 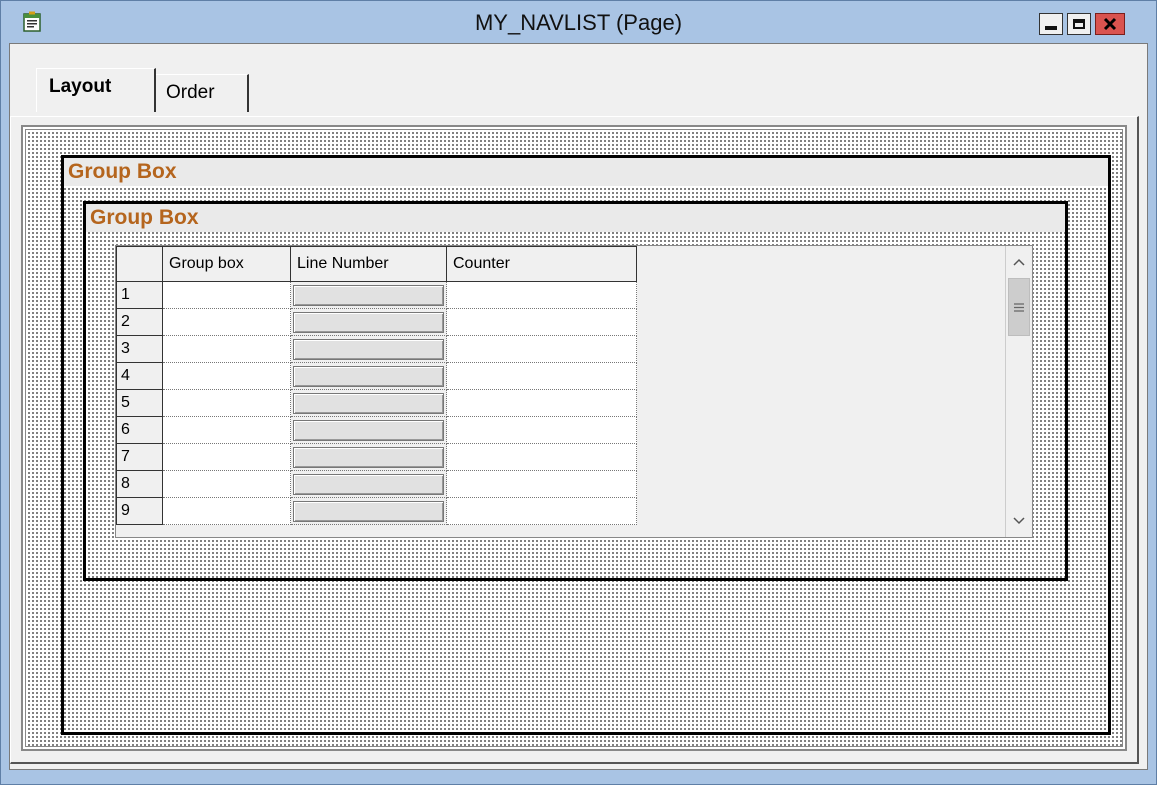 I want to click on grid-header-row: Group box Line Number Counter, so click(x=376, y=264).